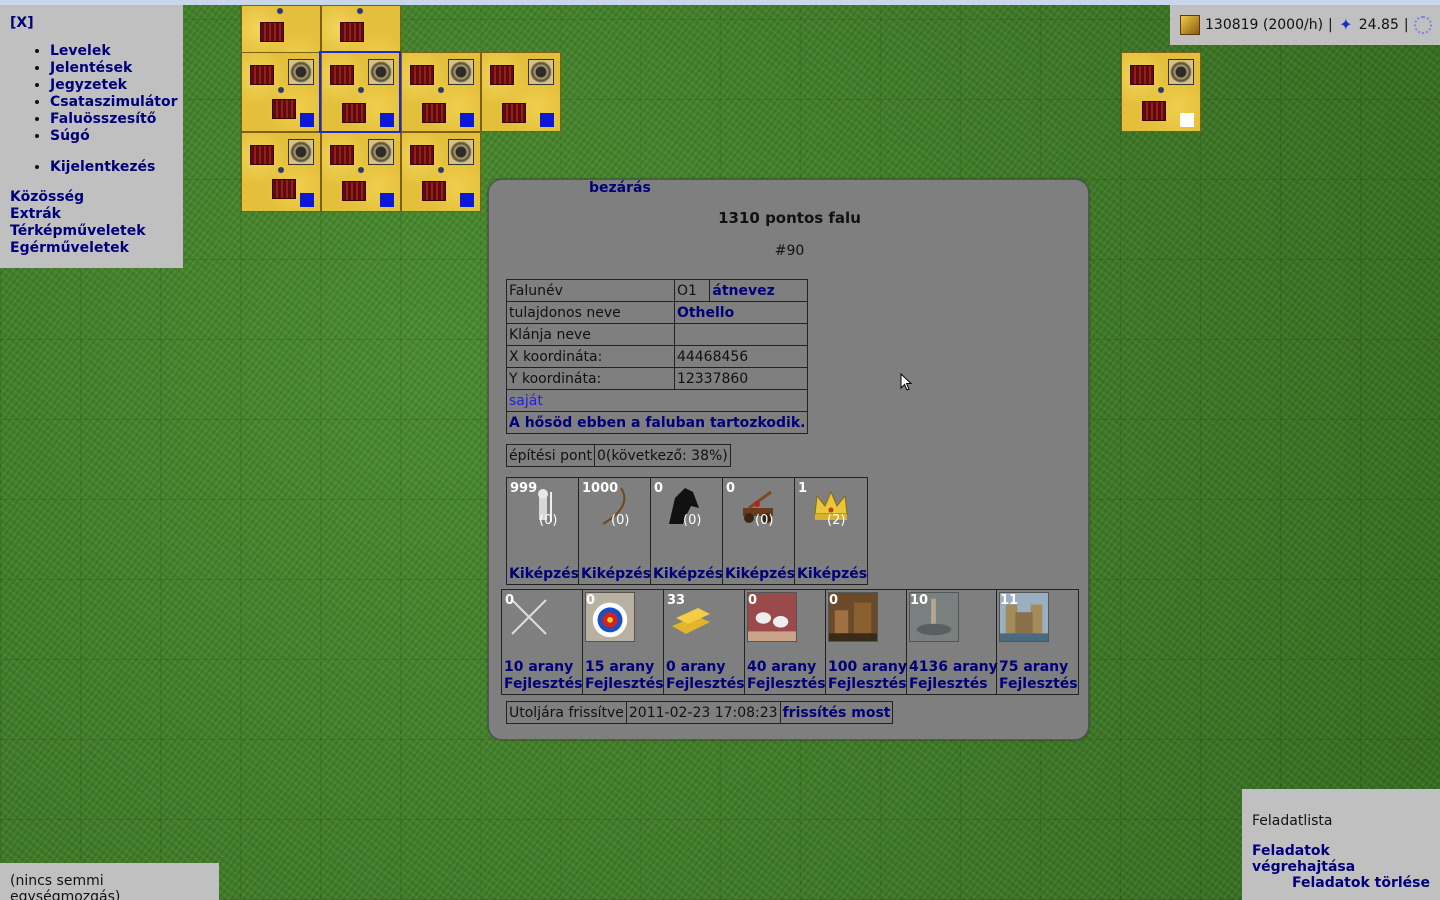  Describe the element at coordinates (590, 334) in the screenshot. I see `clan-label: Klánja neve` at that location.